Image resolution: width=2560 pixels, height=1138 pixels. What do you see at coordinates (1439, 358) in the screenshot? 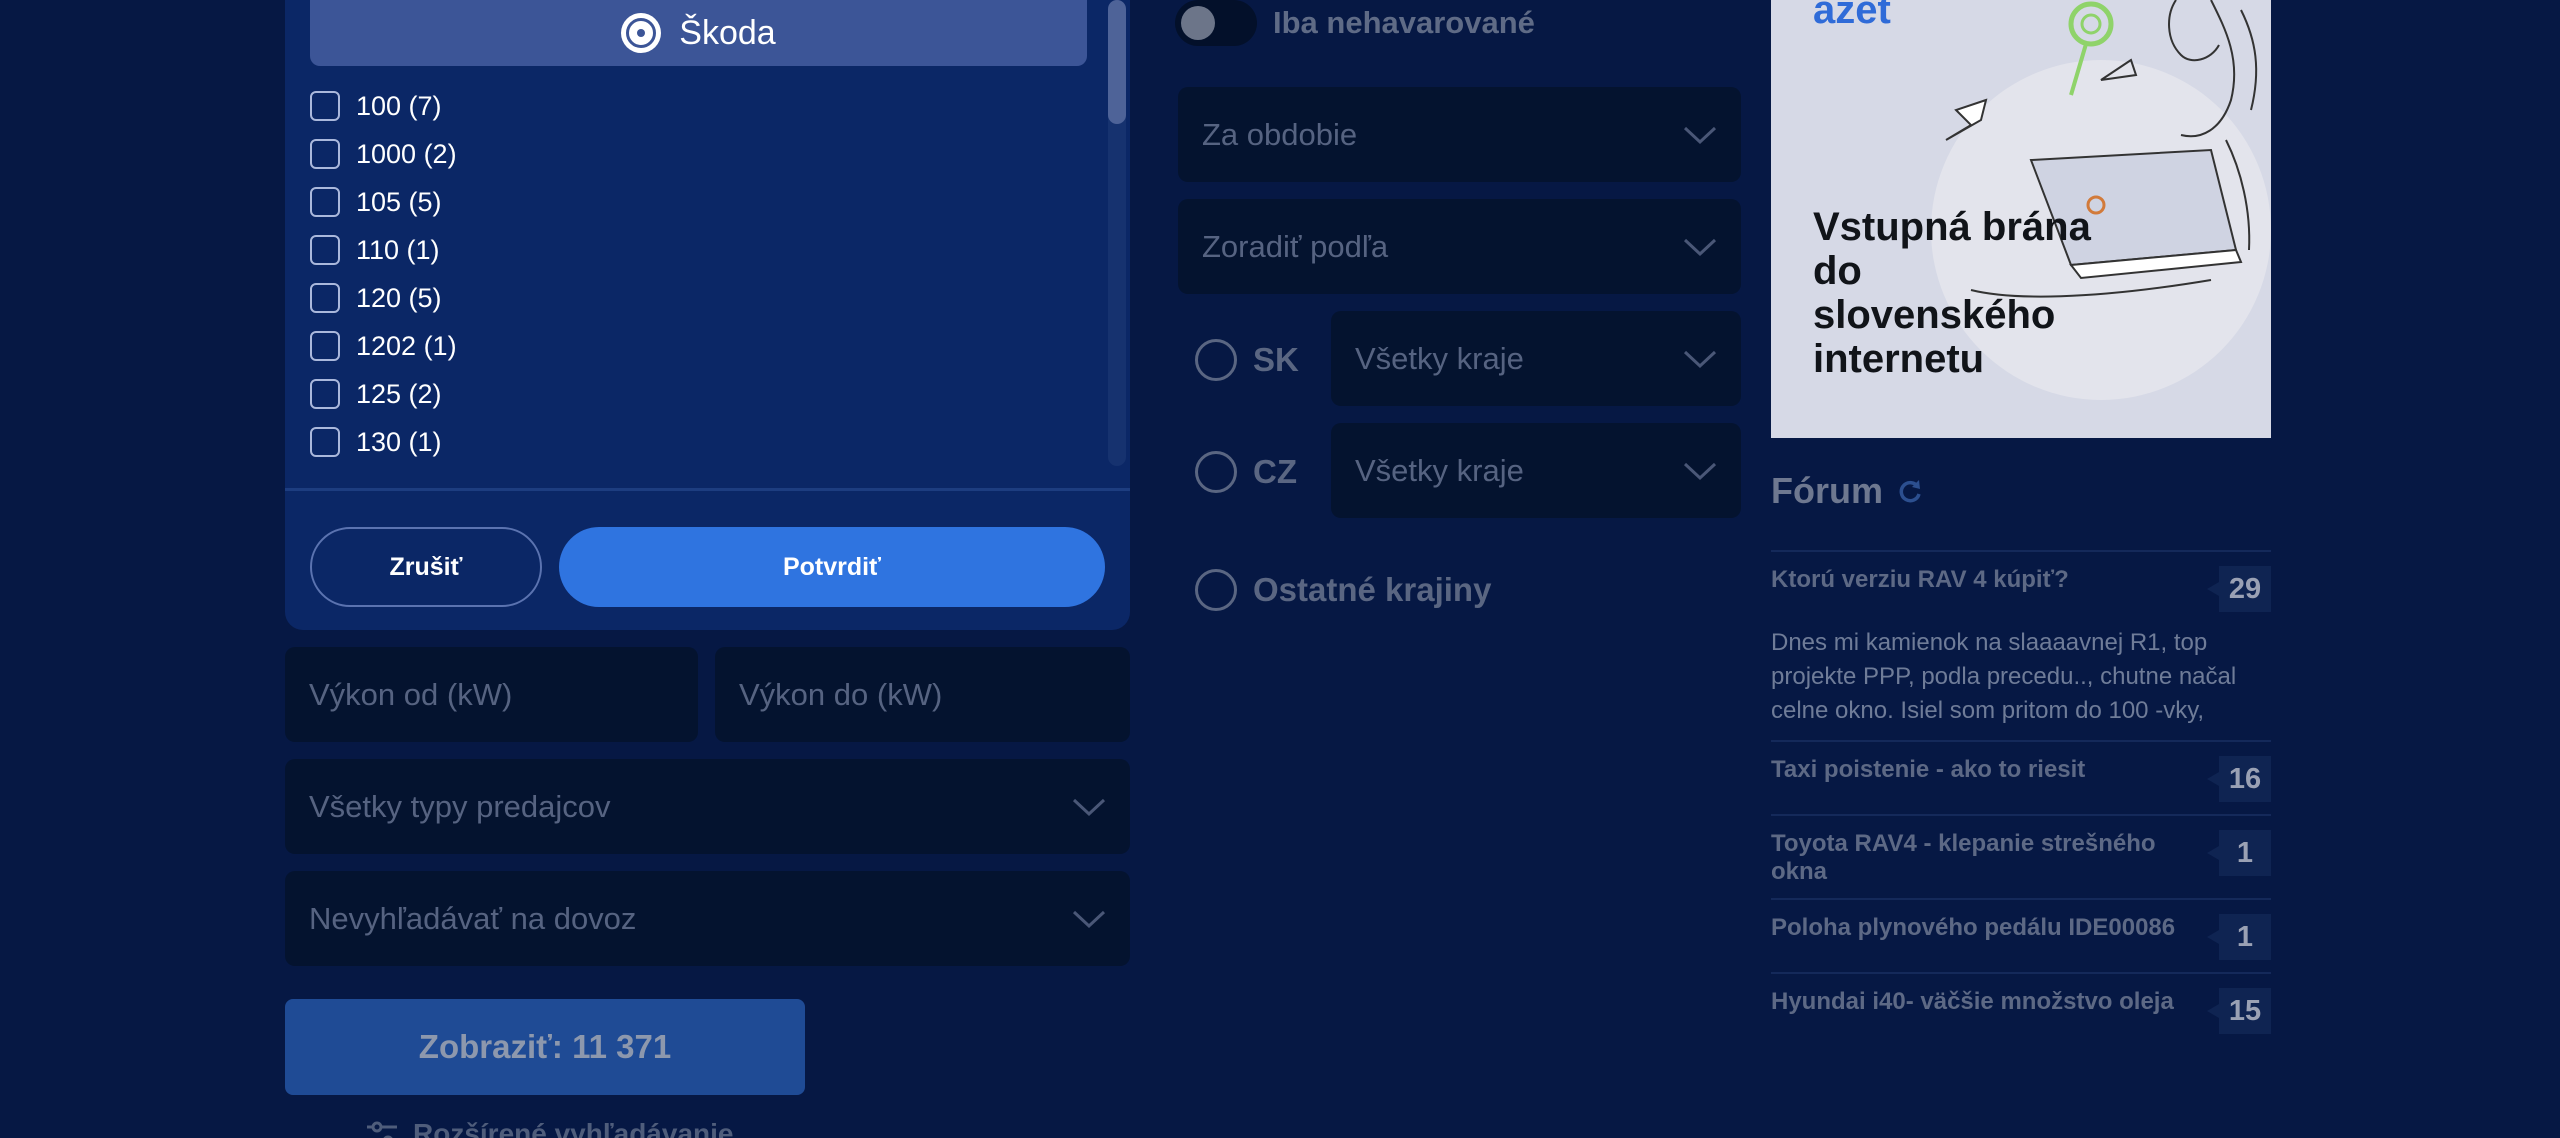
I see `region-sk-value: Všetky kraje` at bounding box center [1439, 358].